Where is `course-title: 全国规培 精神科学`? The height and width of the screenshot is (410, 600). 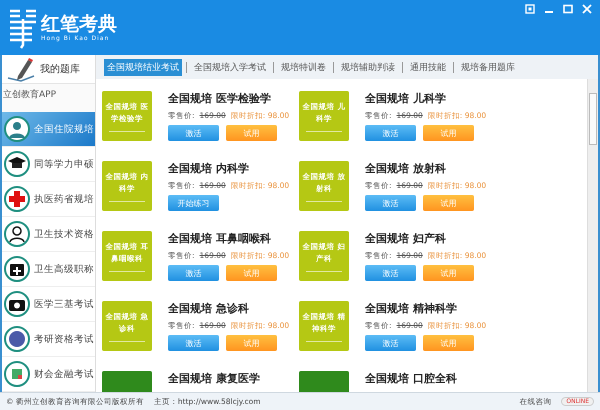
course-title: 全国规培 精神科学 is located at coordinates (411, 309).